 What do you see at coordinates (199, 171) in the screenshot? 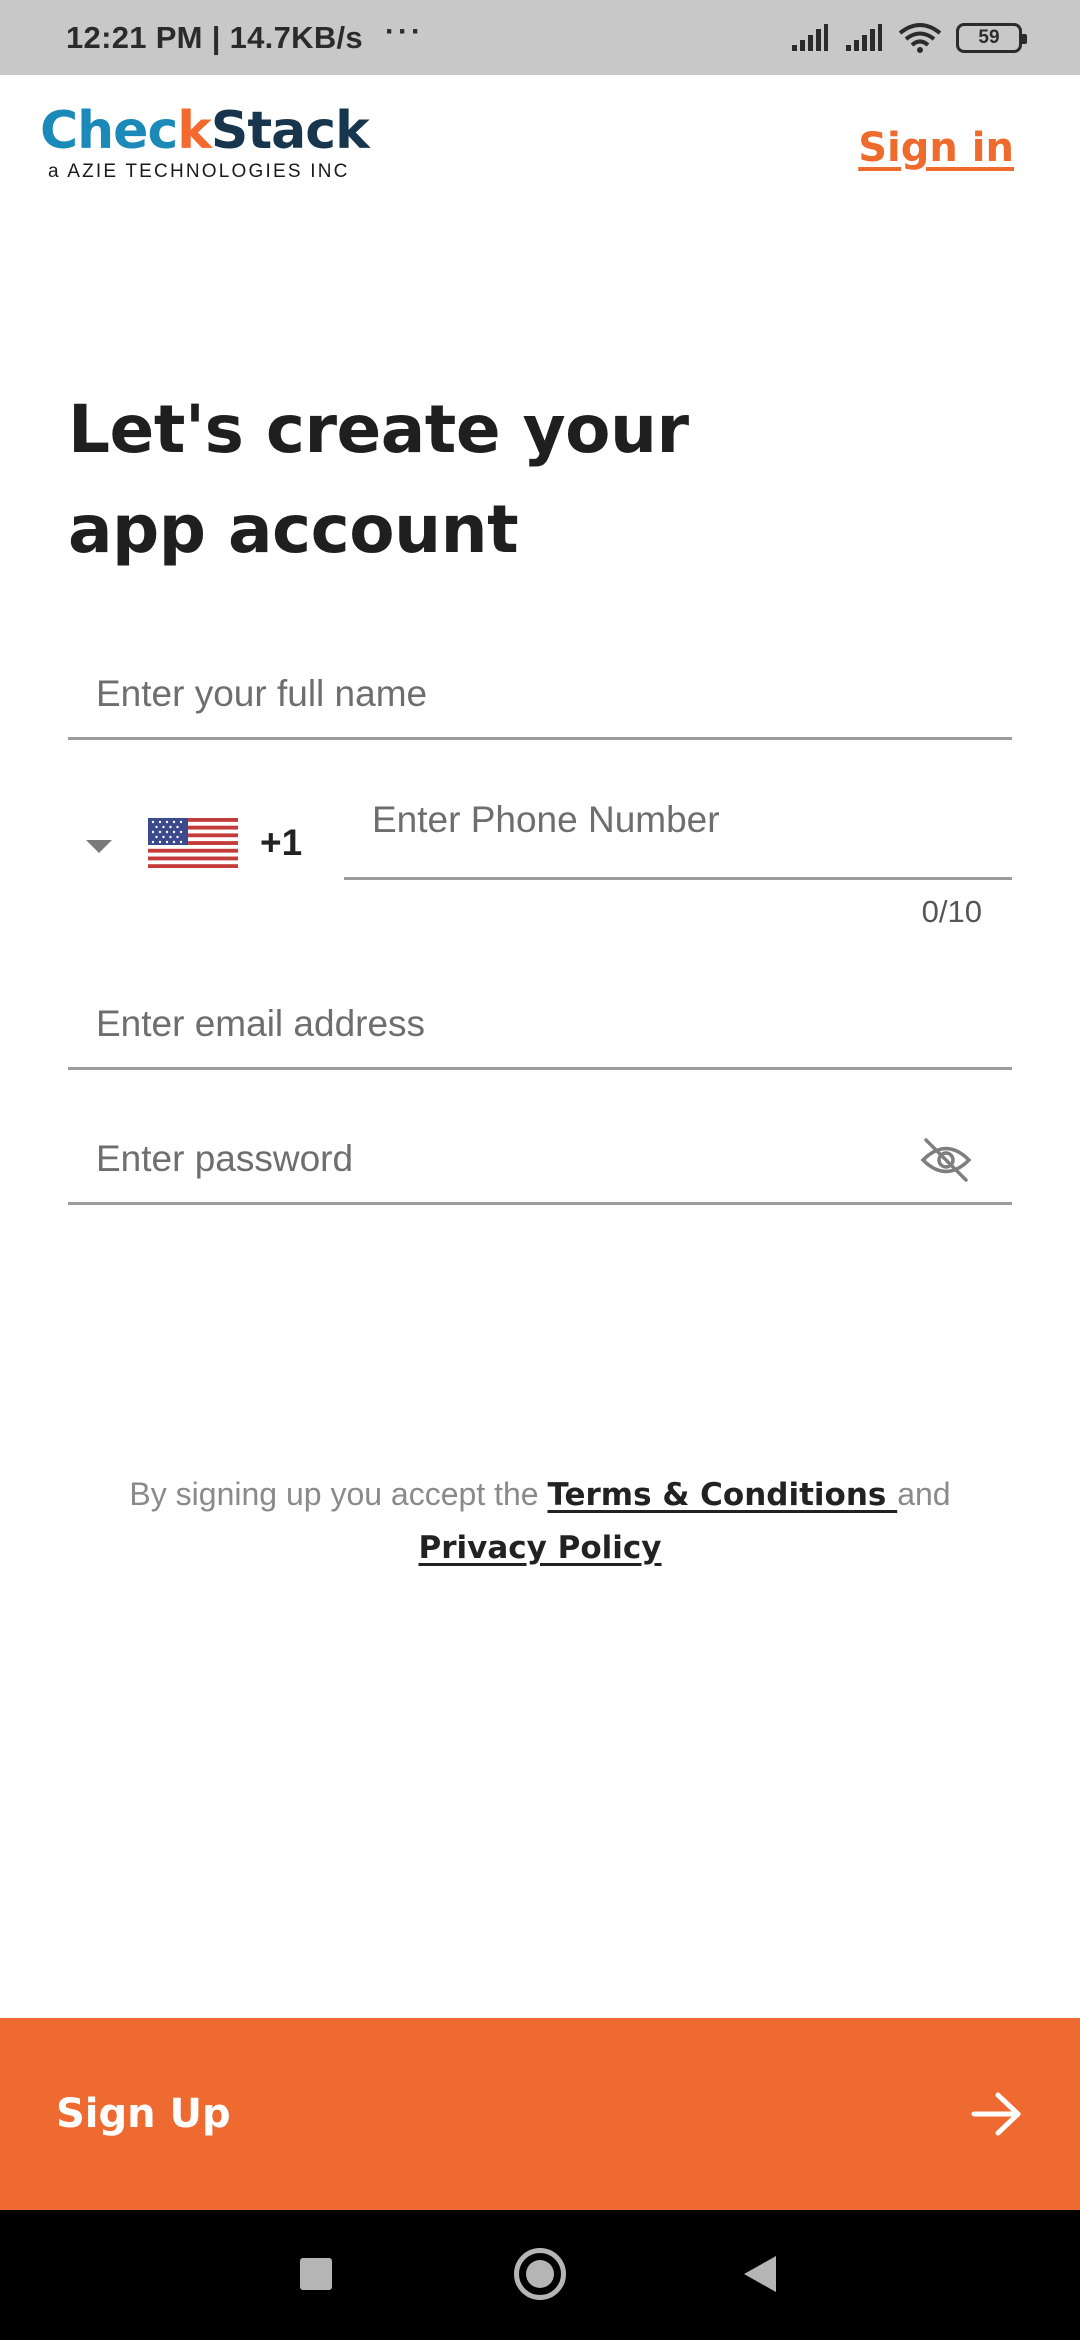
I see `logo-subtitle: a AZIE TECHNOLOGIES INC` at bounding box center [199, 171].